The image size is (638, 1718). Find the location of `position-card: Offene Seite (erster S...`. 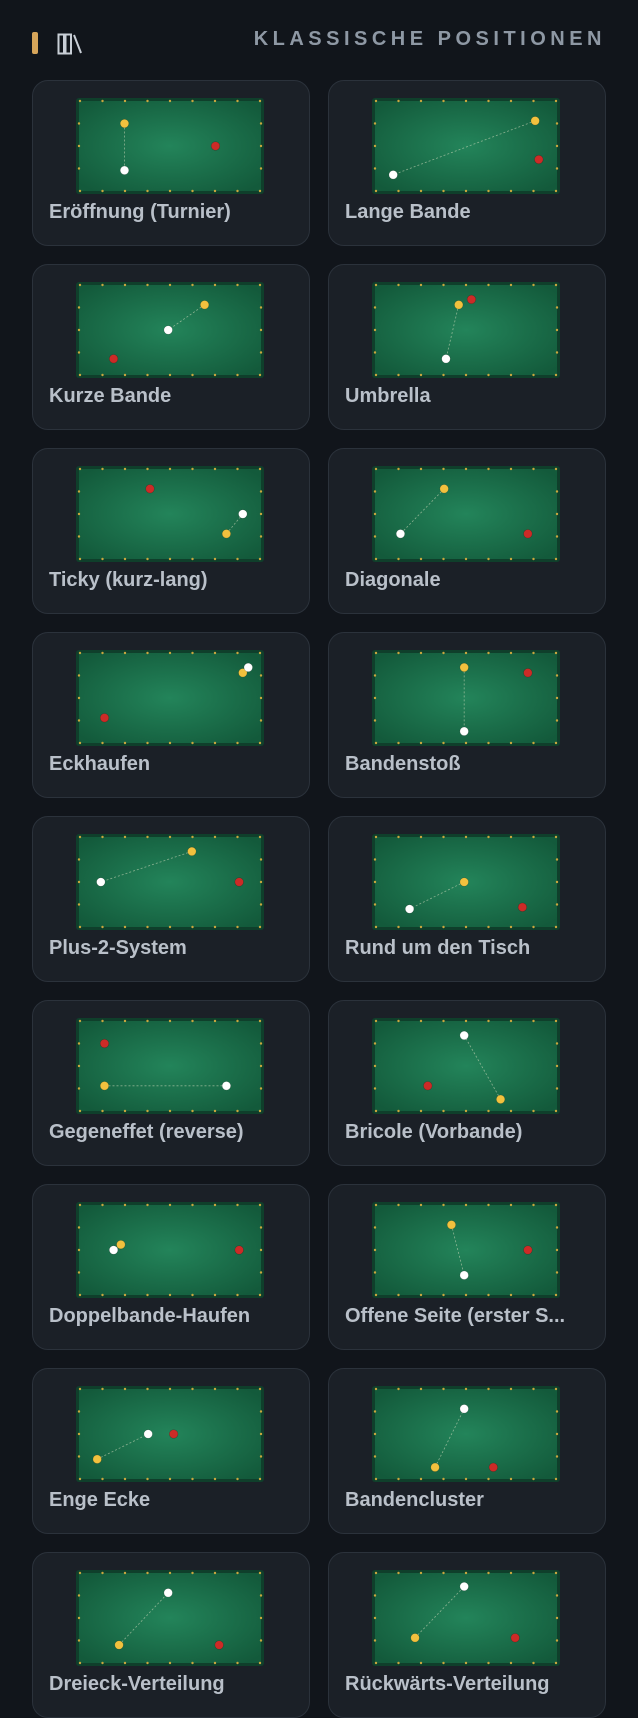

position-card: Offene Seite (erster S... is located at coordinates (467, 1267).